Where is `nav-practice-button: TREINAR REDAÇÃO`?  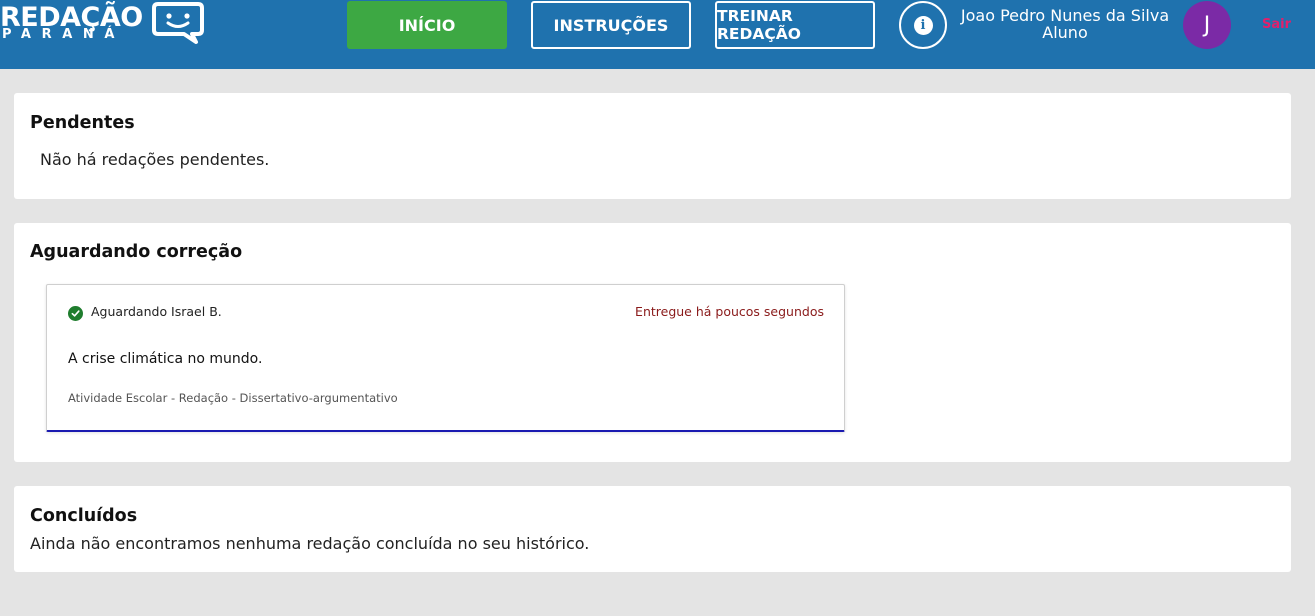
nav-practice-button: TREINAR REDAÇÃO is located at coordinates (795, 25).